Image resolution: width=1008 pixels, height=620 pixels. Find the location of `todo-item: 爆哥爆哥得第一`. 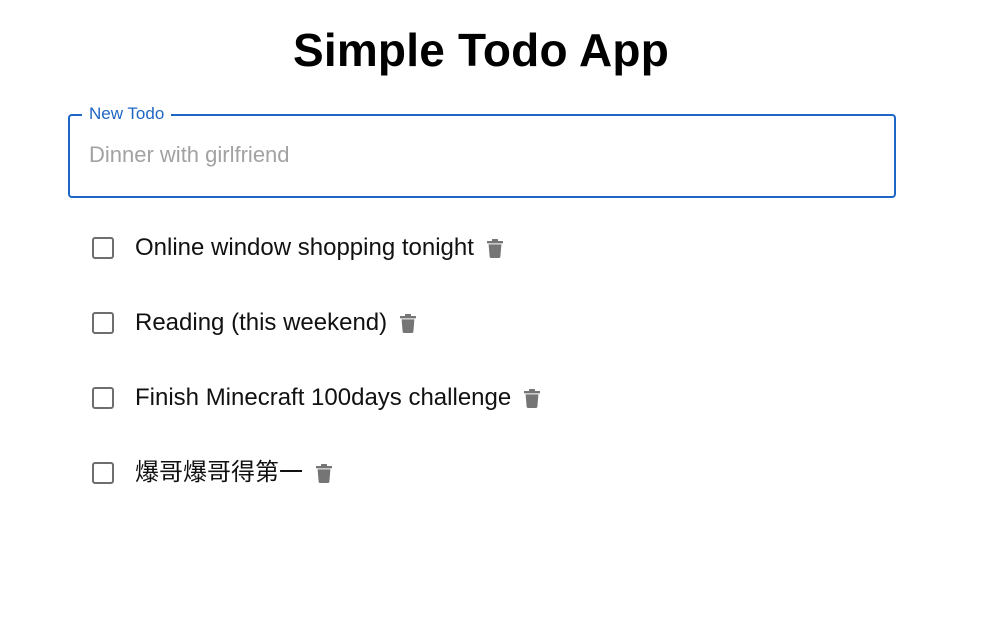

todo-item: 爆哥爆哥得第一 is located at coordinates (316, 473).